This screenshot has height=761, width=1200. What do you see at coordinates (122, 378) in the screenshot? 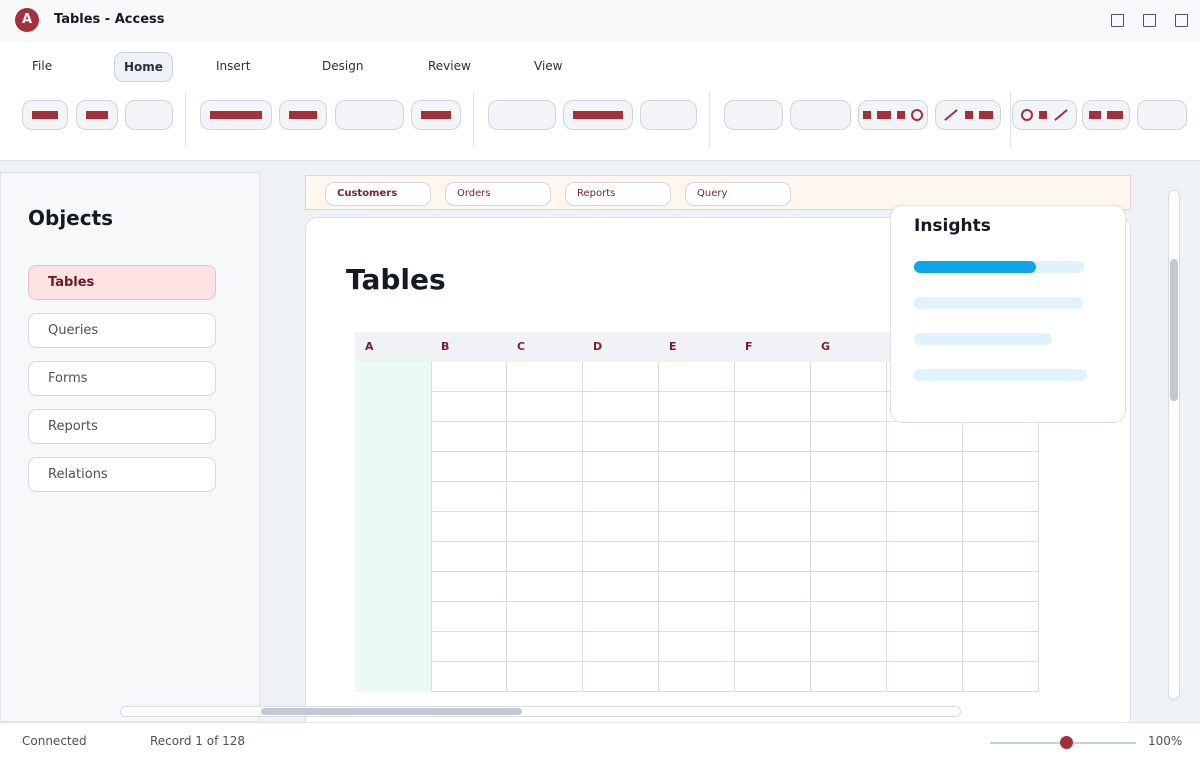
I see `sidebar-item-forms: Forms` at bounding box center [122, 378].